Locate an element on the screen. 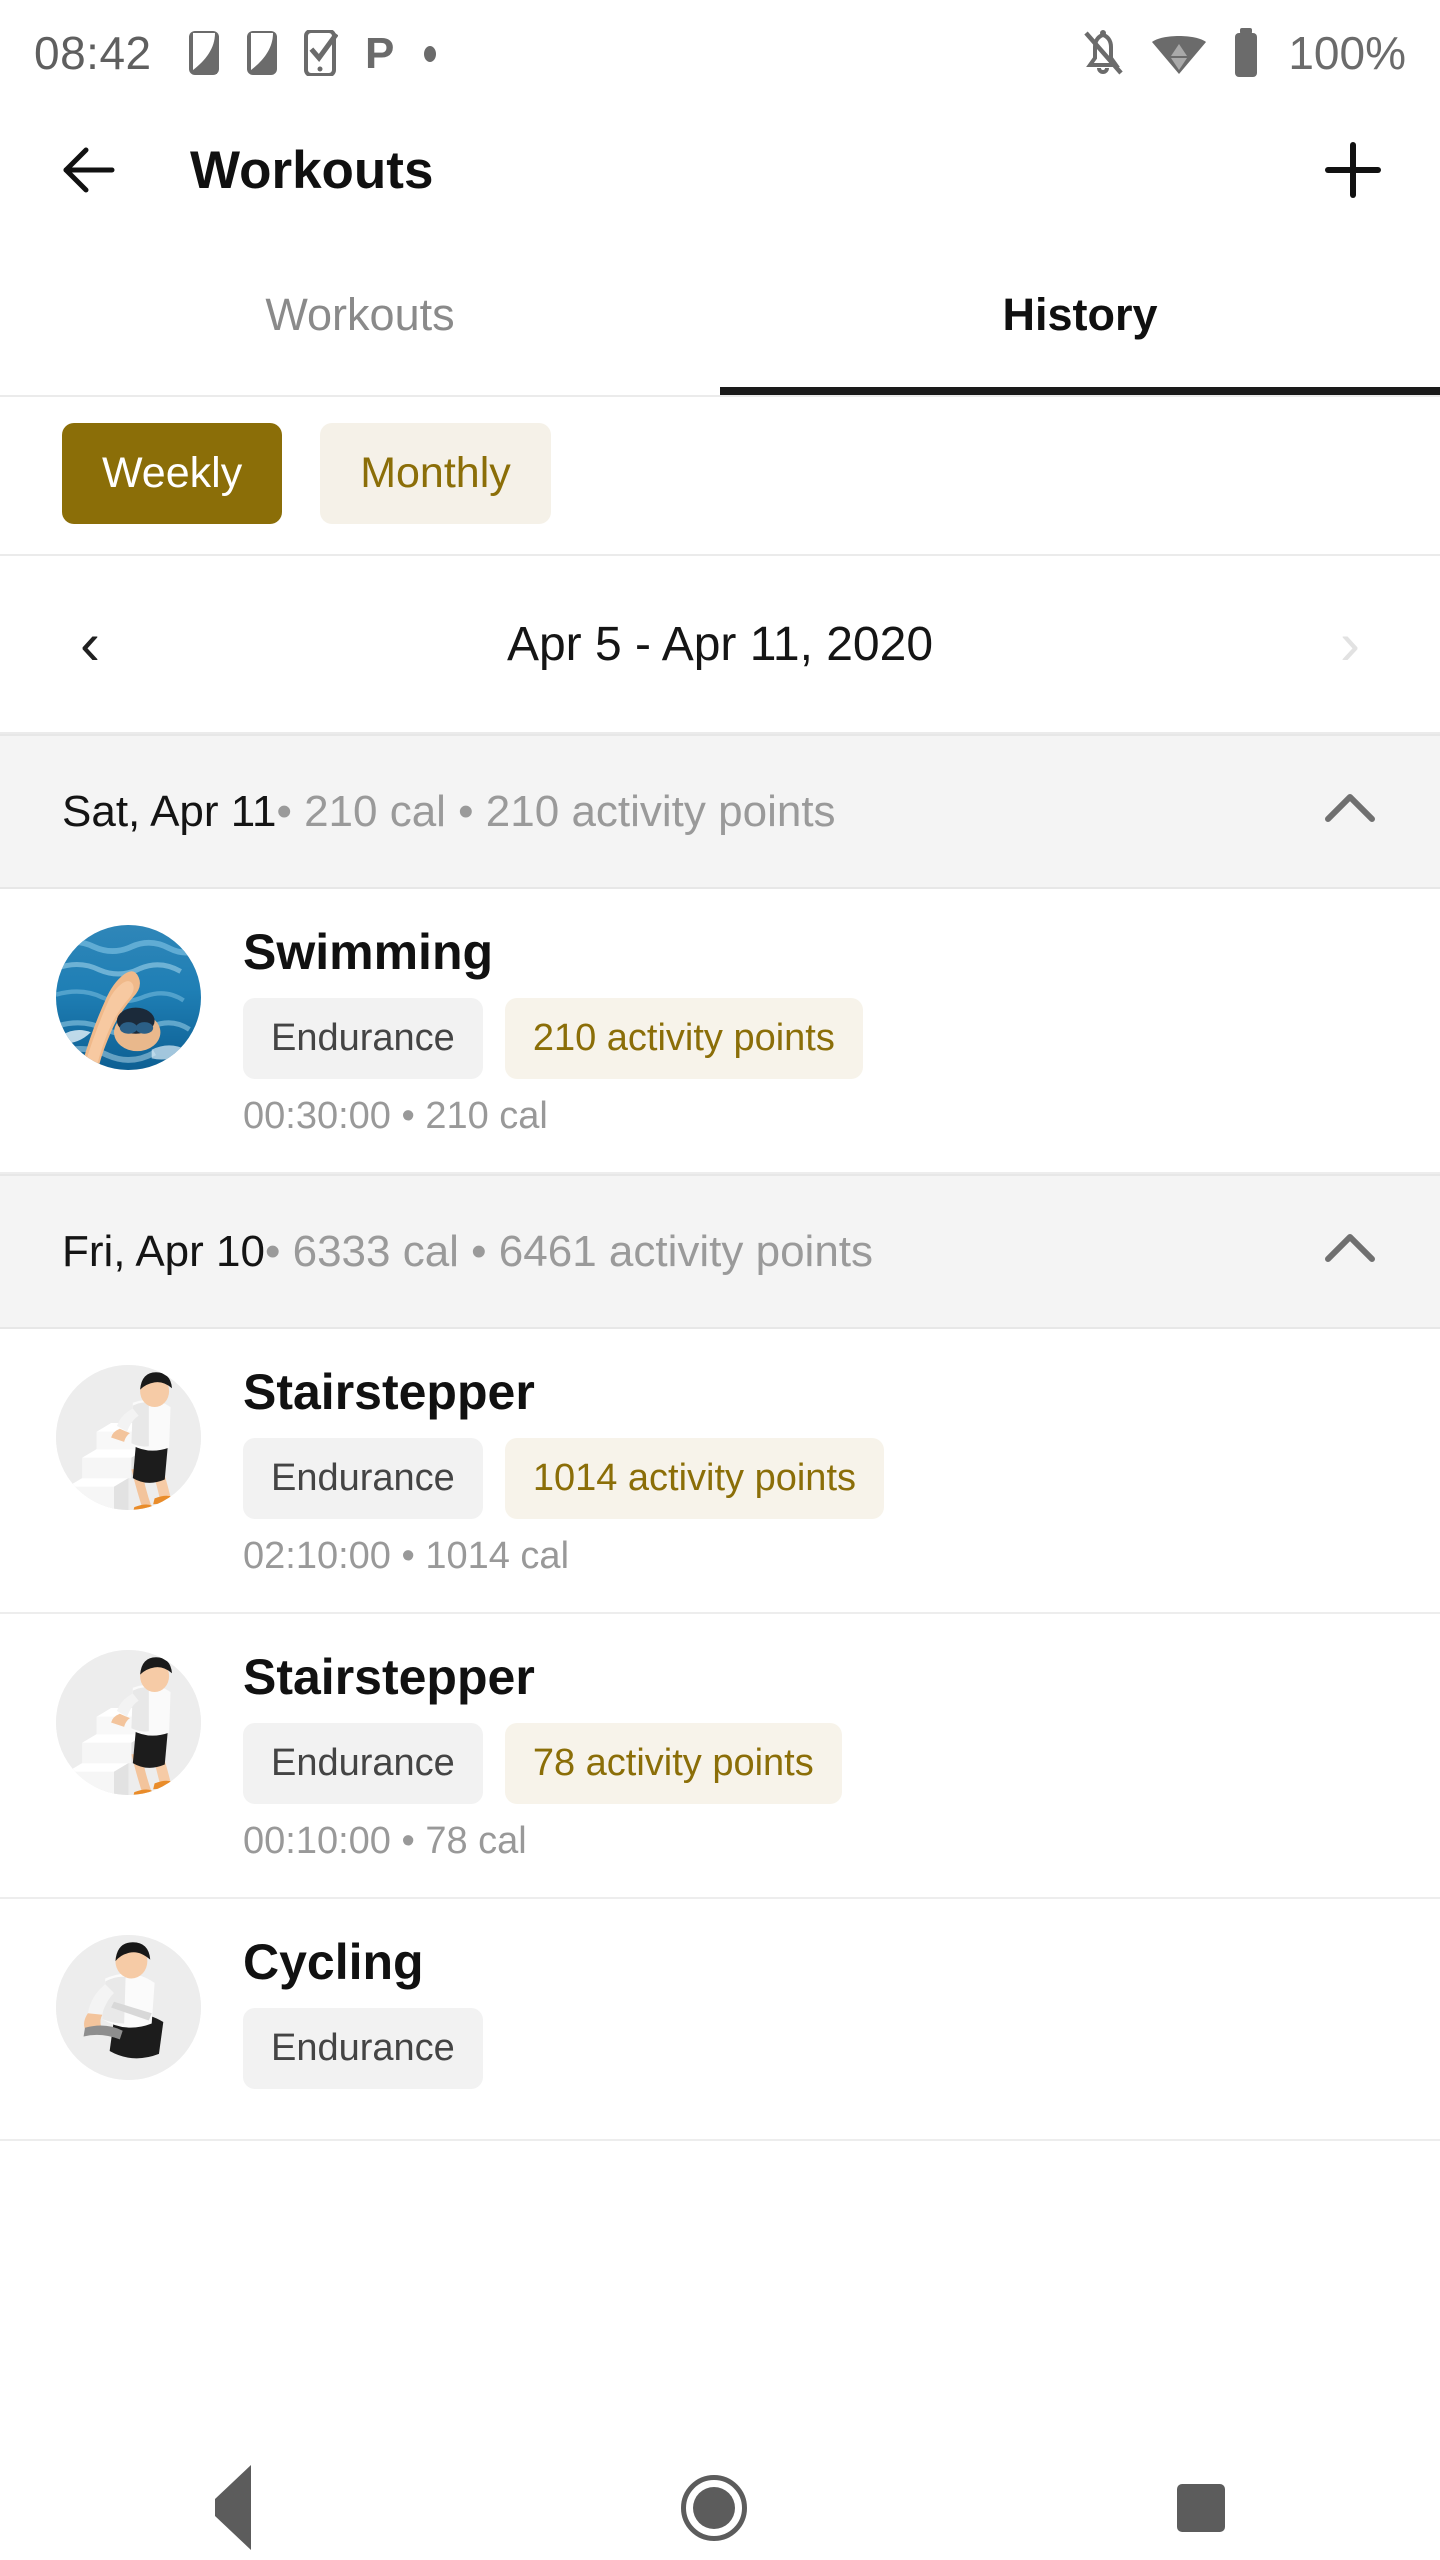  date-range-nav: ‹ Apr 5 - Apr 11, 2020 › is located at coordinates (720, 645).